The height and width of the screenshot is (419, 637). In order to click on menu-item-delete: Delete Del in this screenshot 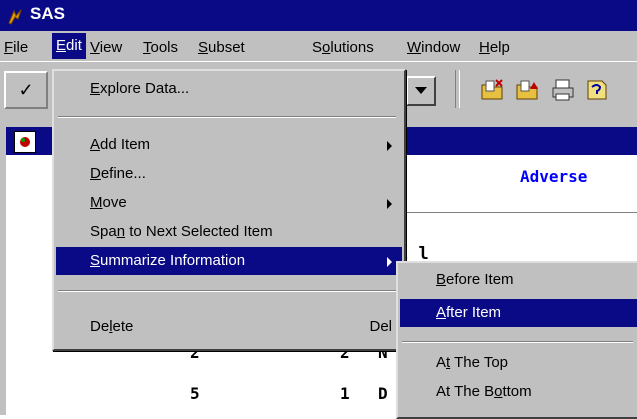, I will do `click(229, 327)`.